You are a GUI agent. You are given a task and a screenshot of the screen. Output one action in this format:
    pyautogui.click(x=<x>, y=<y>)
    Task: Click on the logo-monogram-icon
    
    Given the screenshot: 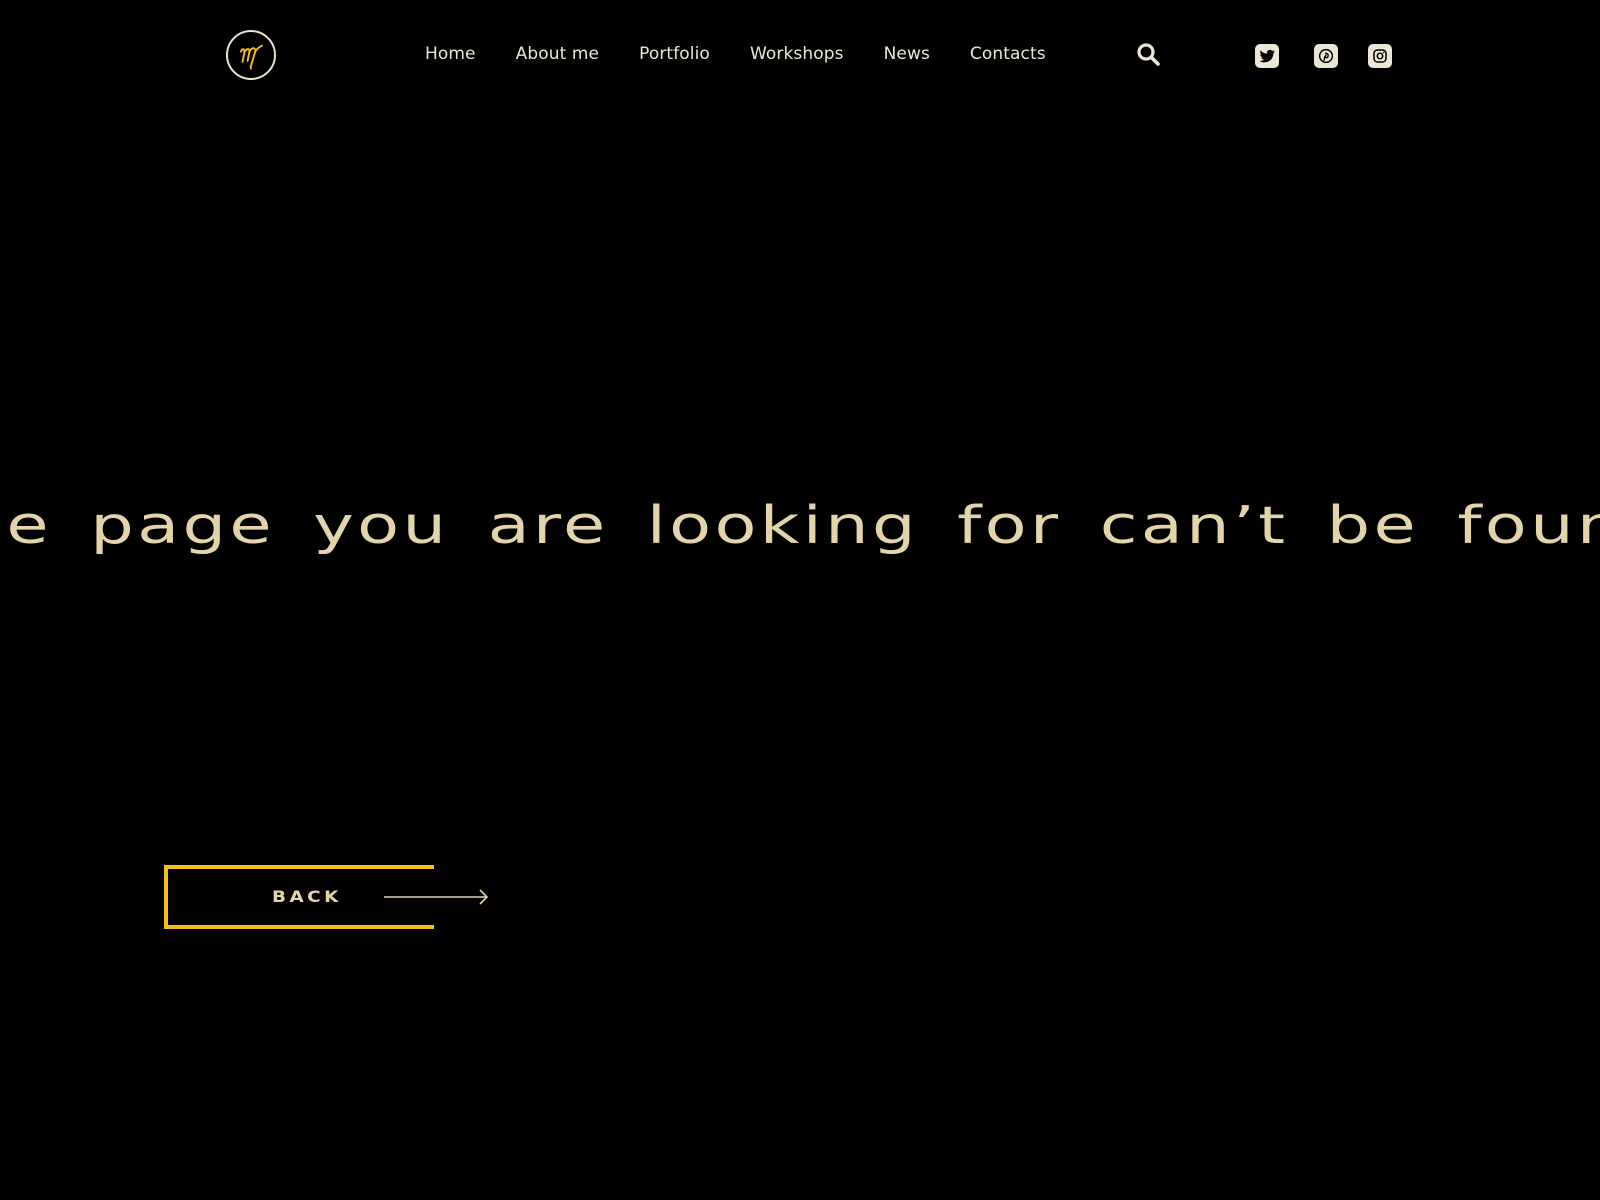 What is the action you would take?
    pyautogui.click(x=251, y=57)
    